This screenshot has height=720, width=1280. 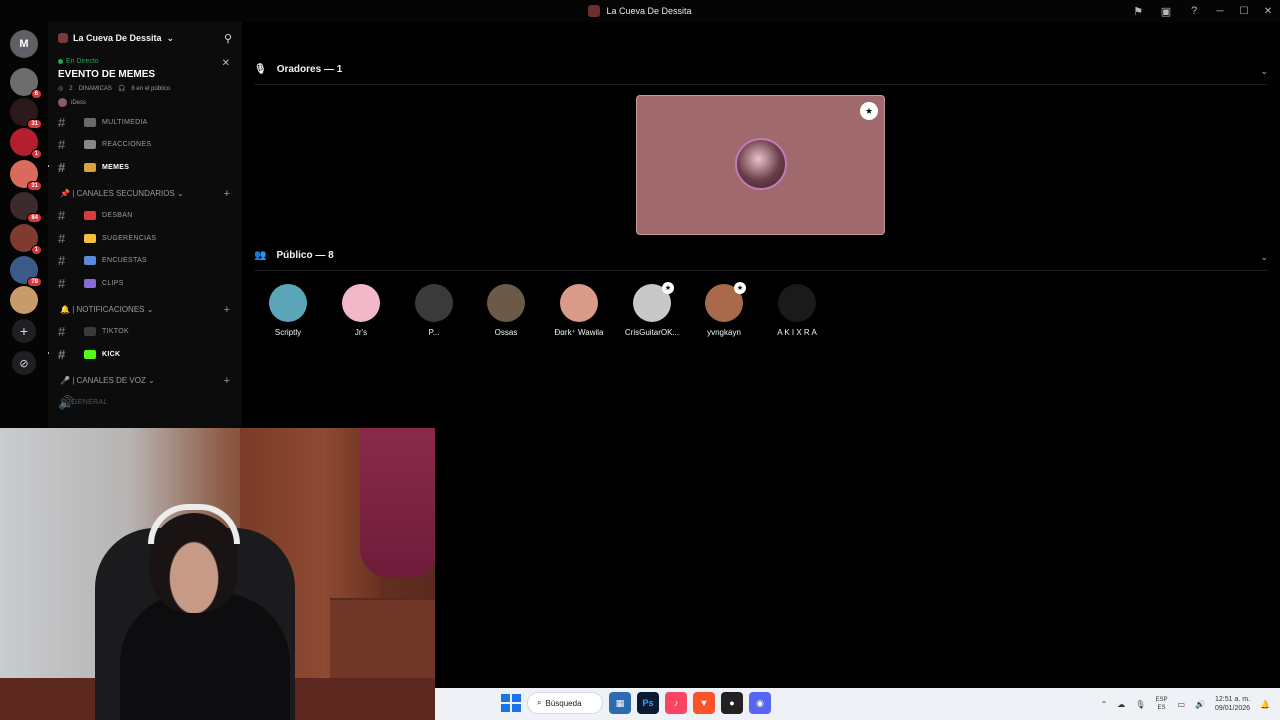 I want to click on webcam-overlay, so click(x=217, y=574).